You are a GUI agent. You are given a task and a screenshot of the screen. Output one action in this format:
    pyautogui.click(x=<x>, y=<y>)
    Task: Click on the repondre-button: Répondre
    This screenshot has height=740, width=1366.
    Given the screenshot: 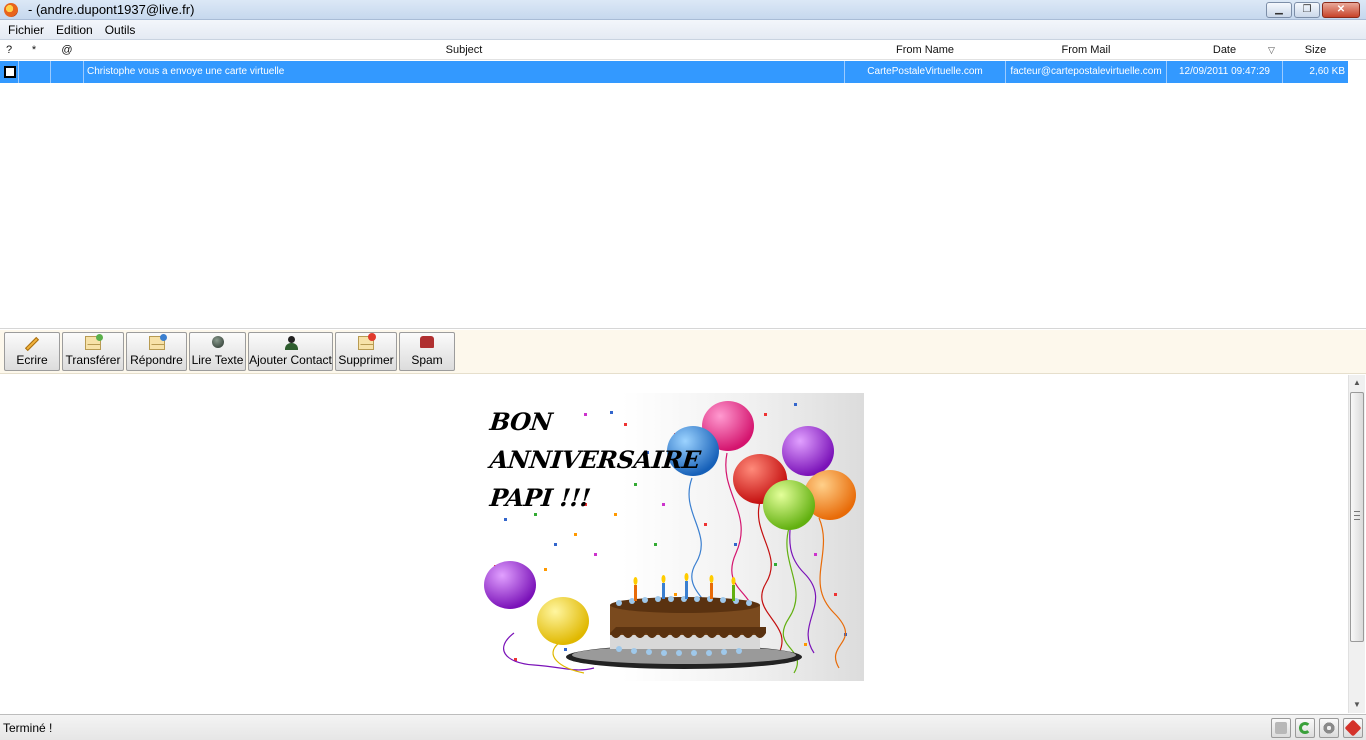 What is the action you would take?
    pyautogui.click(x=156, y=351)
    